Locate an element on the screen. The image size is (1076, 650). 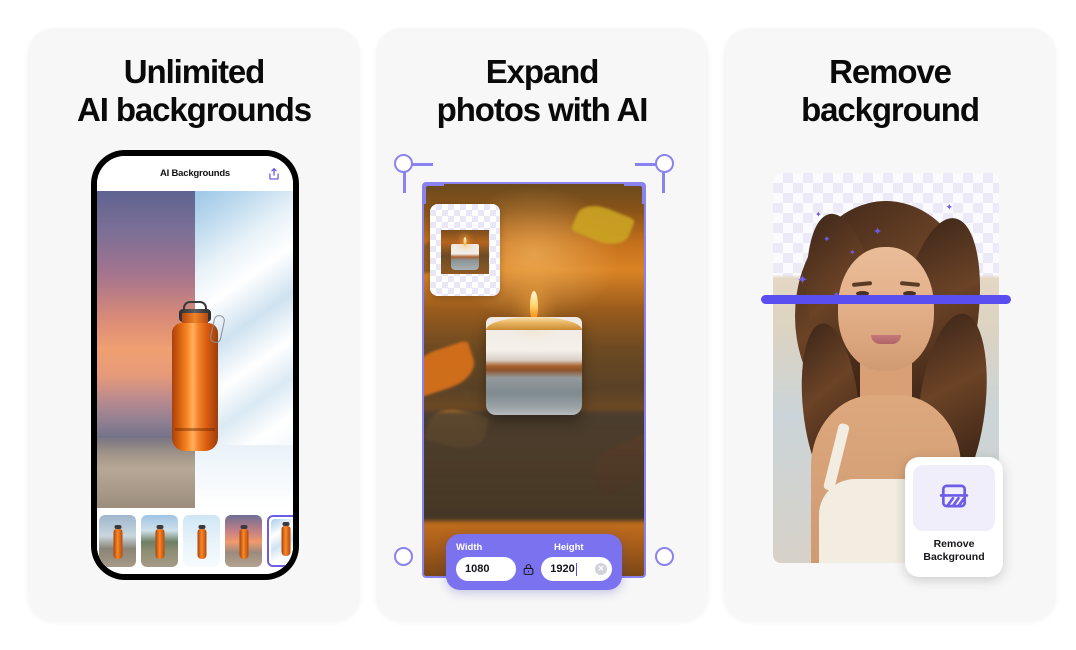
crop-handle-bottom-left is located at coordinates (403, 556).